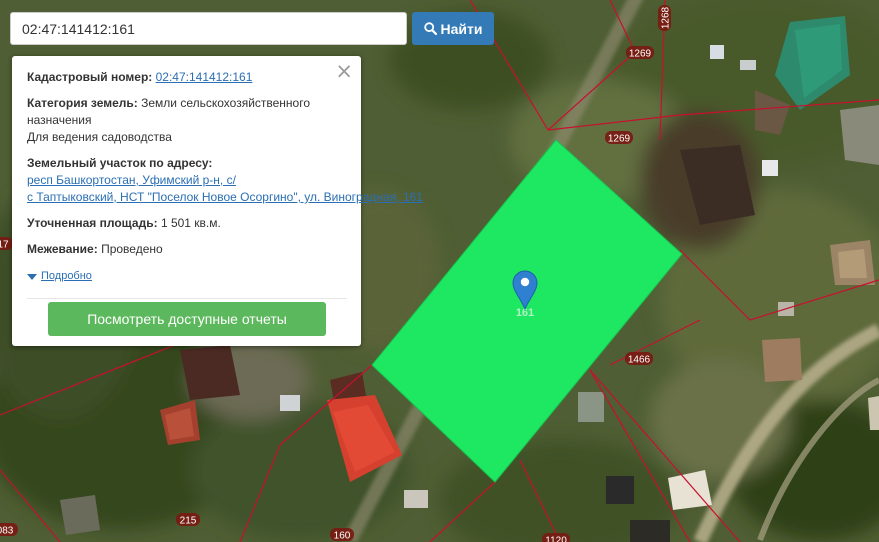  I want to click on area-row: Уточненная площадь: 1 501 кв.м., so click(187, 223).